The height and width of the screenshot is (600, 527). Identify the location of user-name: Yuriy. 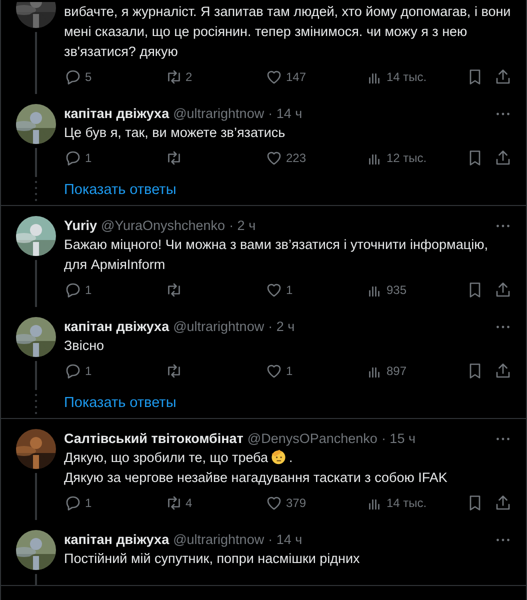
(81, 225).